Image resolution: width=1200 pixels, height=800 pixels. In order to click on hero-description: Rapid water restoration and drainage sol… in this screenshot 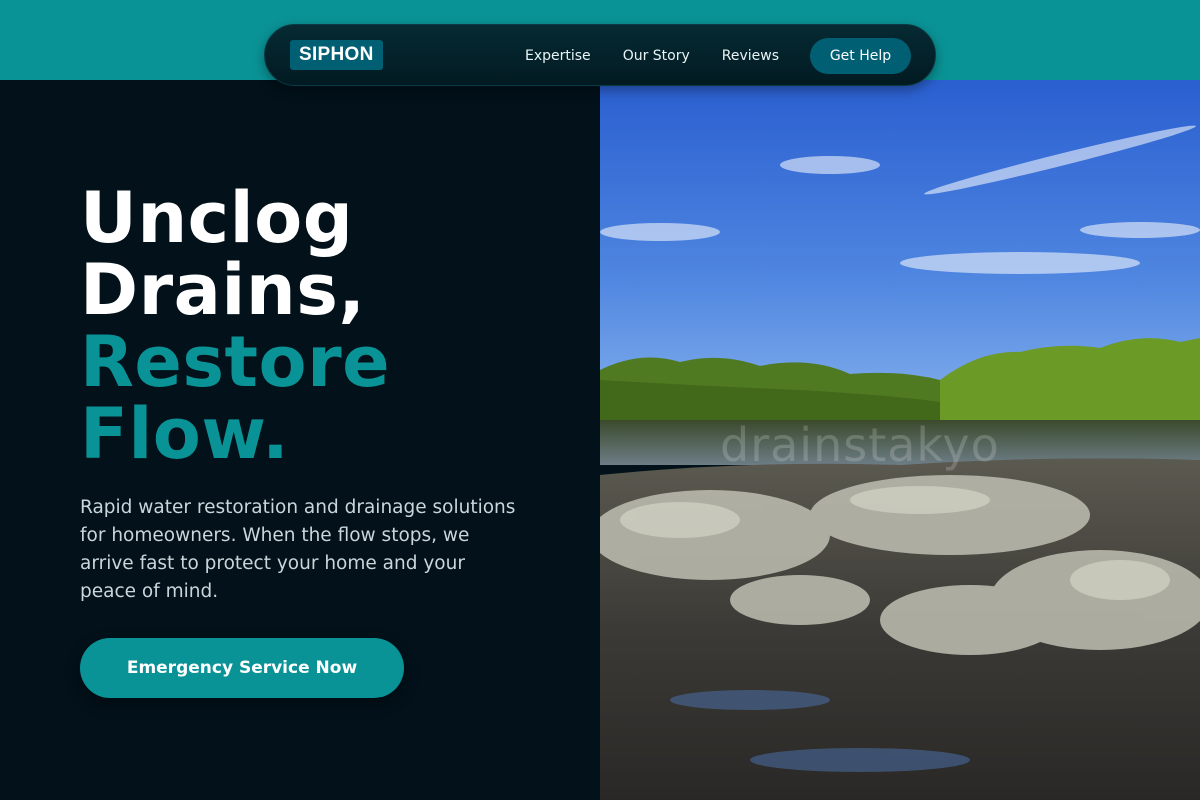, I will do `click(298, 549)`.